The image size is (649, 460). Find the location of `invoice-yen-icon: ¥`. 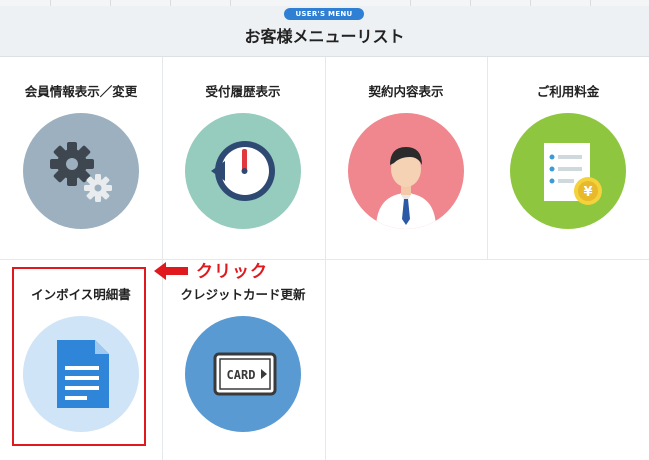

invoice-yen-icon: ¥ is located at coordinates (568, 171).